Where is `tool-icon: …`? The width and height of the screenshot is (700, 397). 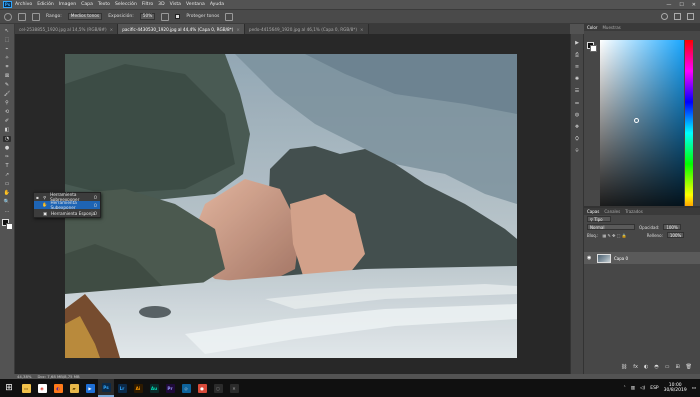
tool-icon: … is located at coordinates (7, 211).